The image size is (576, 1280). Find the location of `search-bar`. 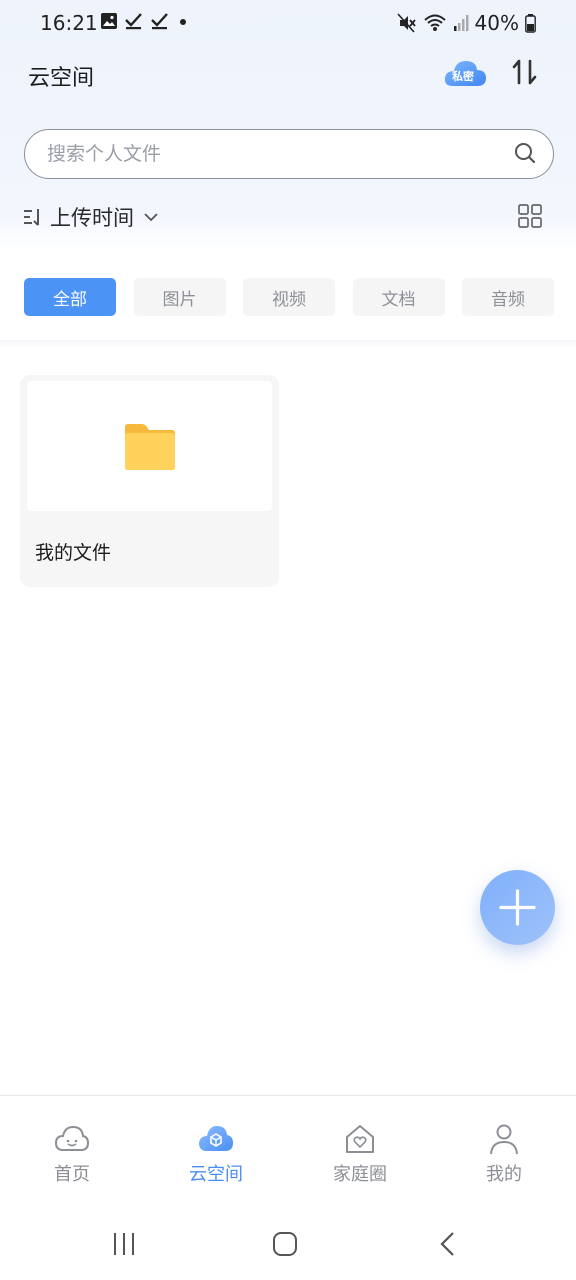

search-bar is located at coordinates (289, 154).